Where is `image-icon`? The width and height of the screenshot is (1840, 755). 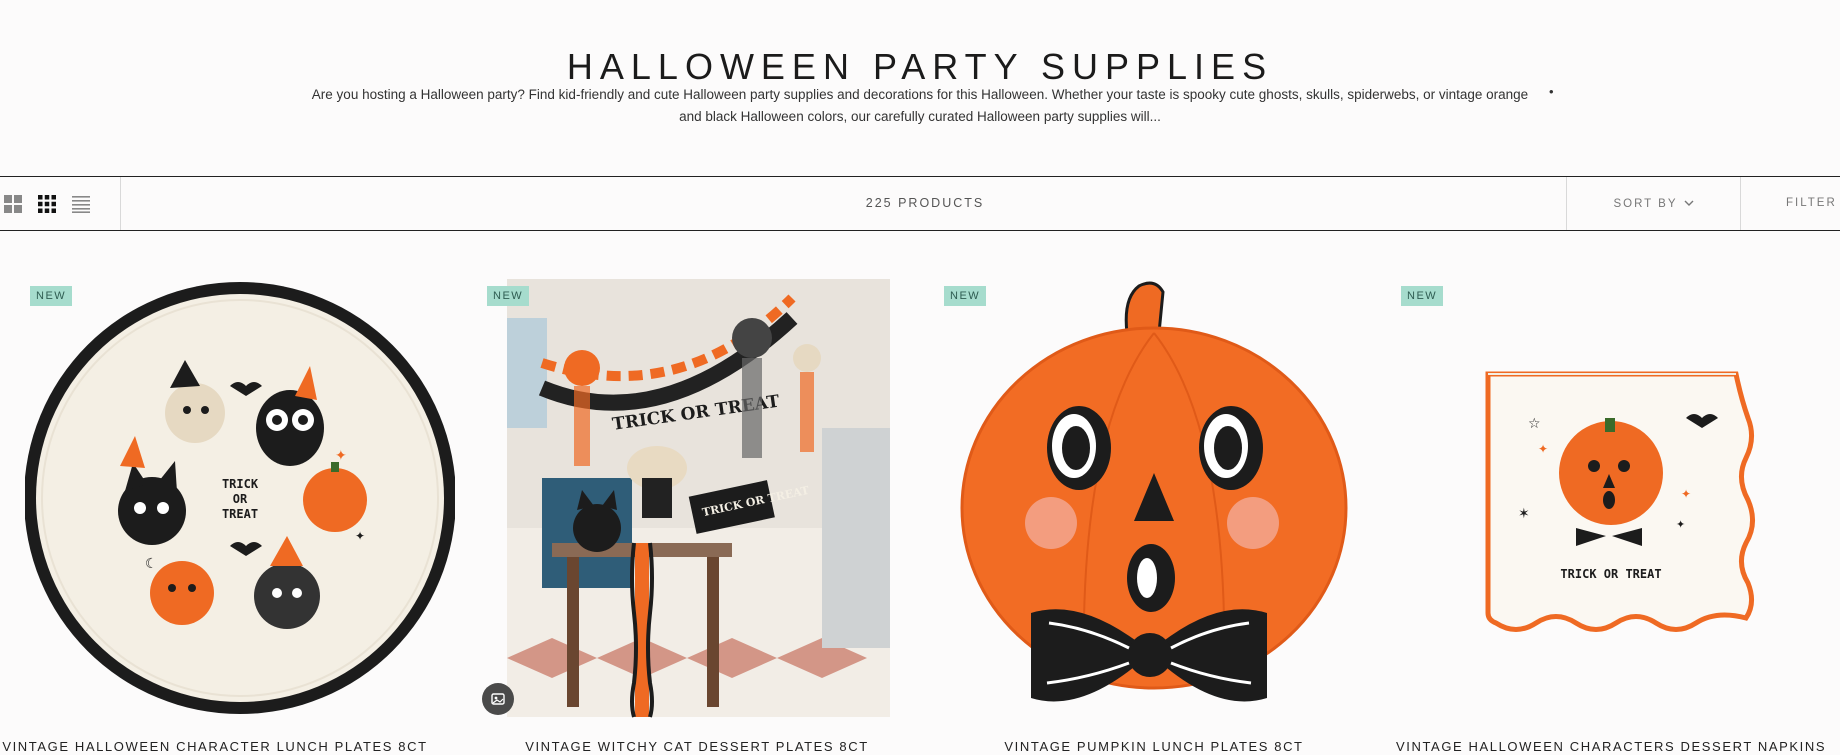
image-icon is located at coordinates (498, 699).